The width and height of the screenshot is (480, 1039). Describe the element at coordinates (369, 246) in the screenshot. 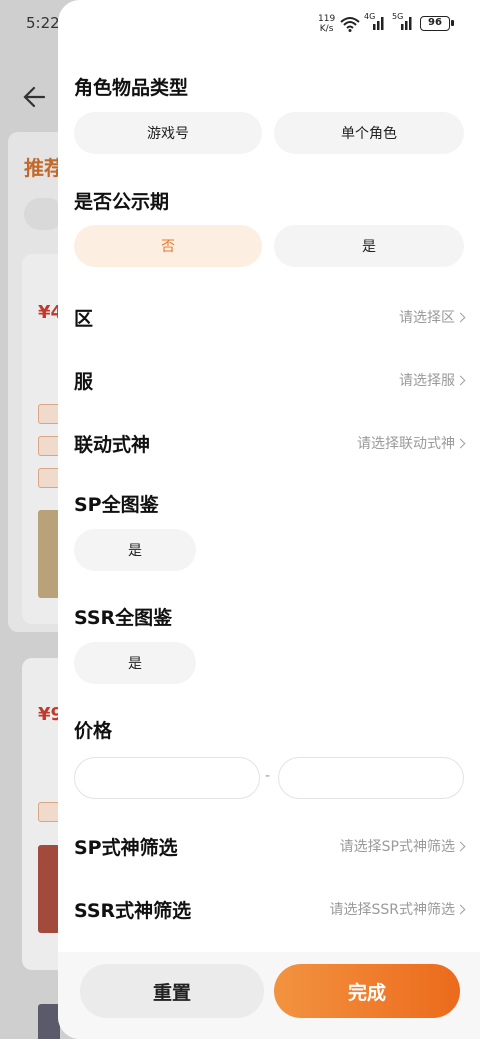

I see `publicity-option-yes: 是` at that location.